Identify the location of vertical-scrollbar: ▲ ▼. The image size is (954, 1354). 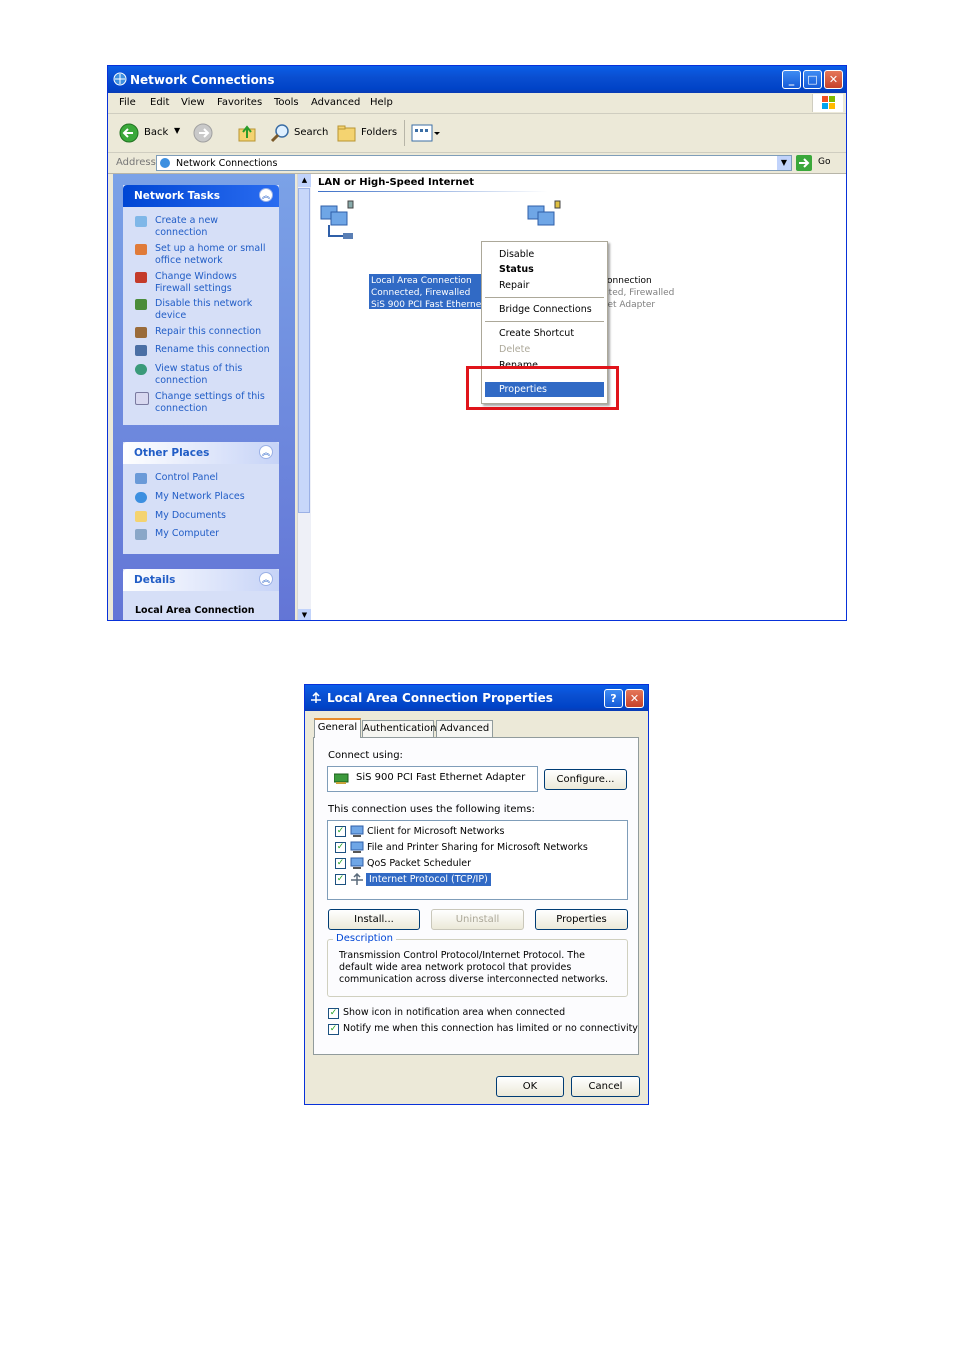
(304, 397).